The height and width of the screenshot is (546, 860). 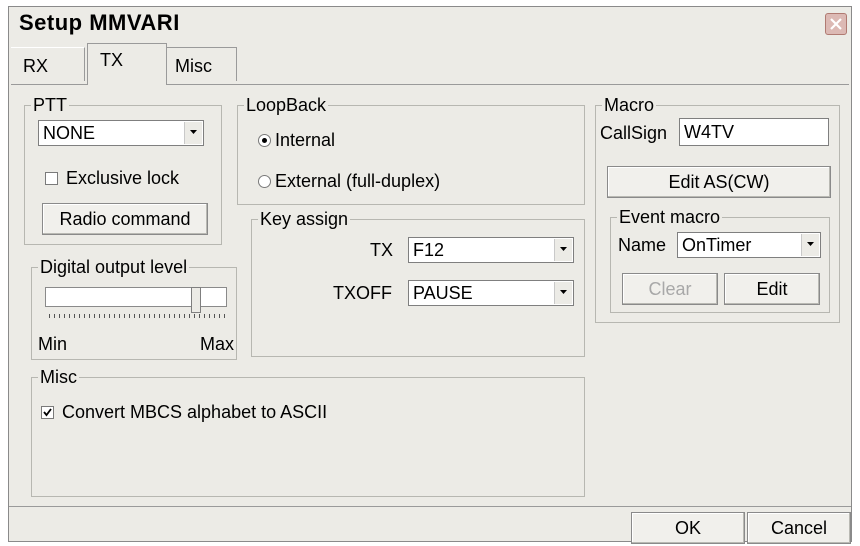 What do you see at coordinates (137, 316) in the screenshot?
I see `slider-ticks` at bounding box center [137, 316].